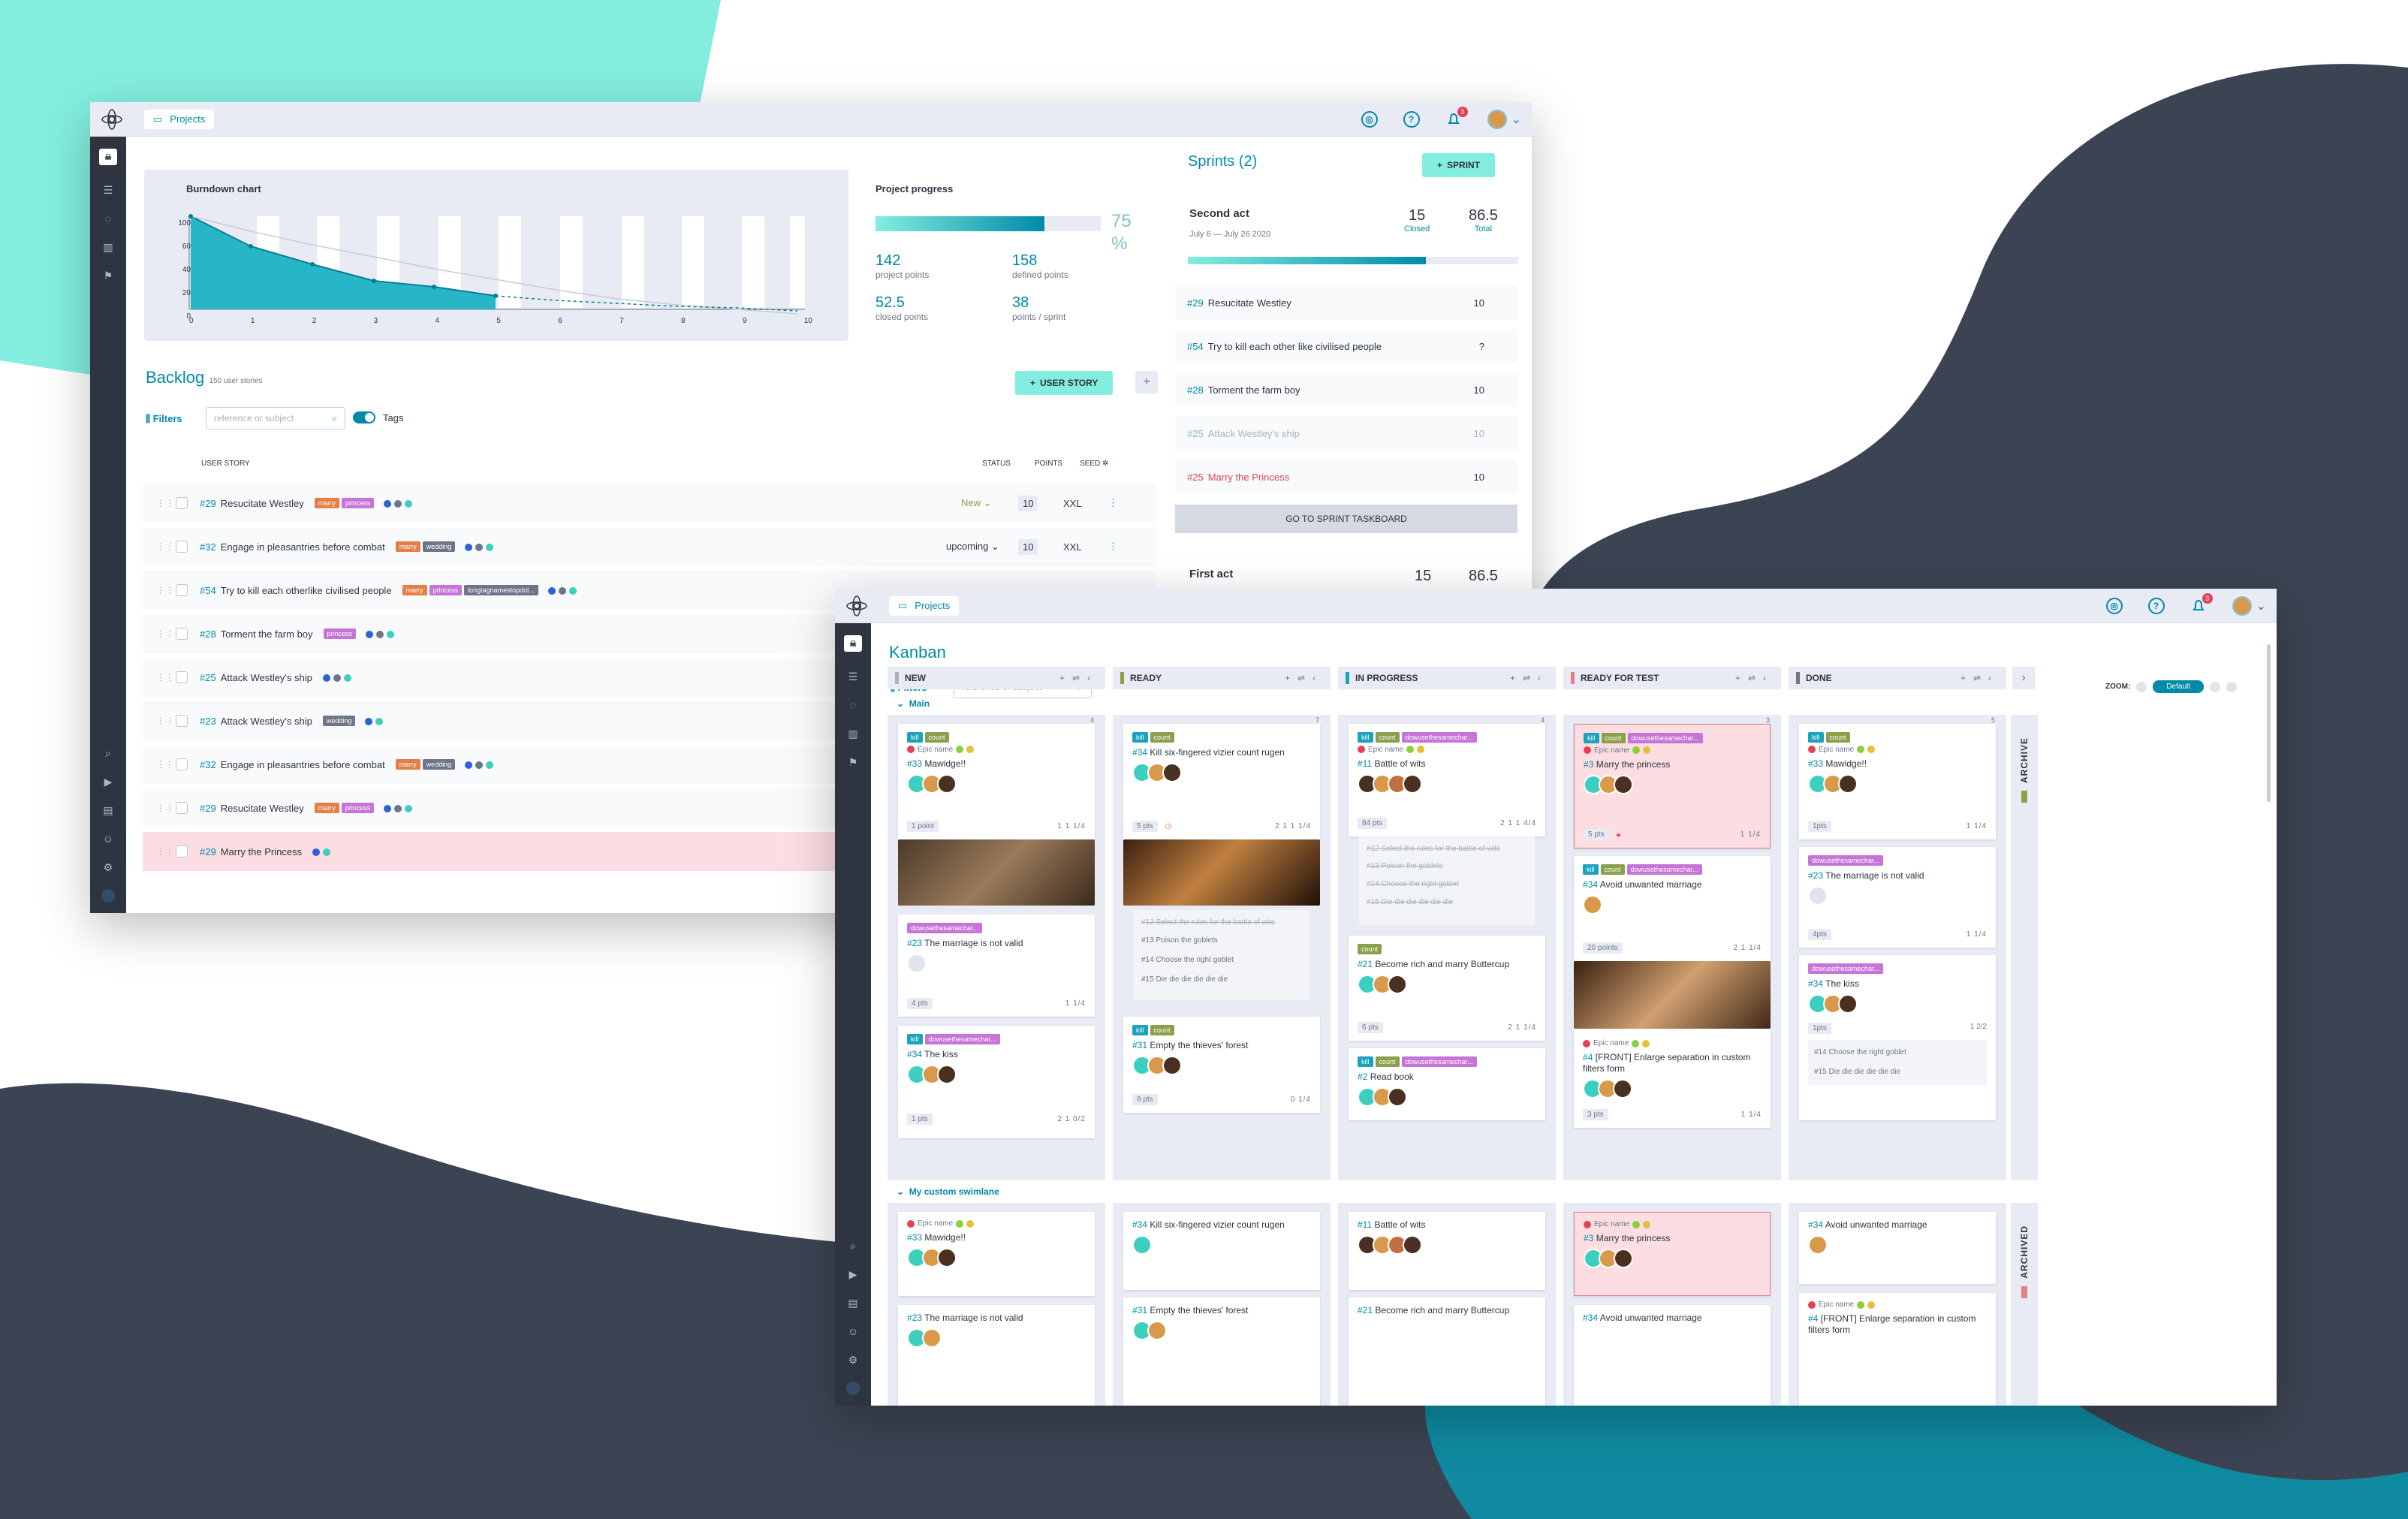  Describe the element at coordinates (977, 503) in the screenshot. I see `status-dropdown: New ⌄` at that location.